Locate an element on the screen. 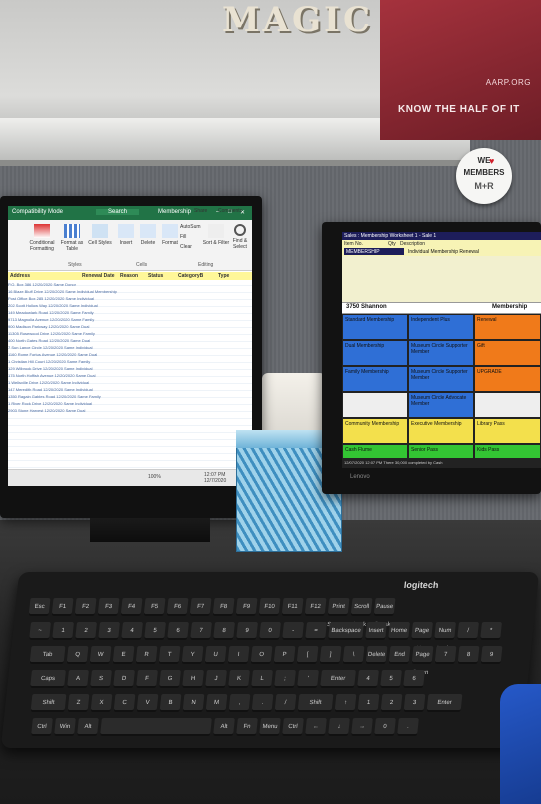 The image size is (541, 804). key: Fn is located at coordinates (247, 727).